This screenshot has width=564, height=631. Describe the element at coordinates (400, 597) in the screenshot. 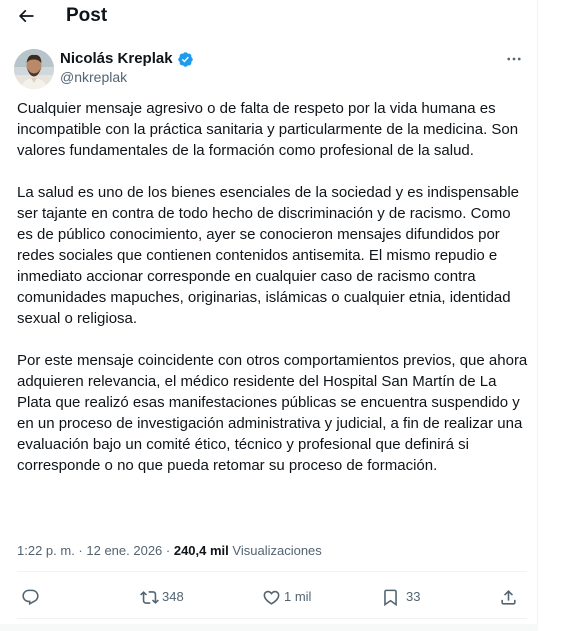

I see `bookmark-button: 33` at that location.